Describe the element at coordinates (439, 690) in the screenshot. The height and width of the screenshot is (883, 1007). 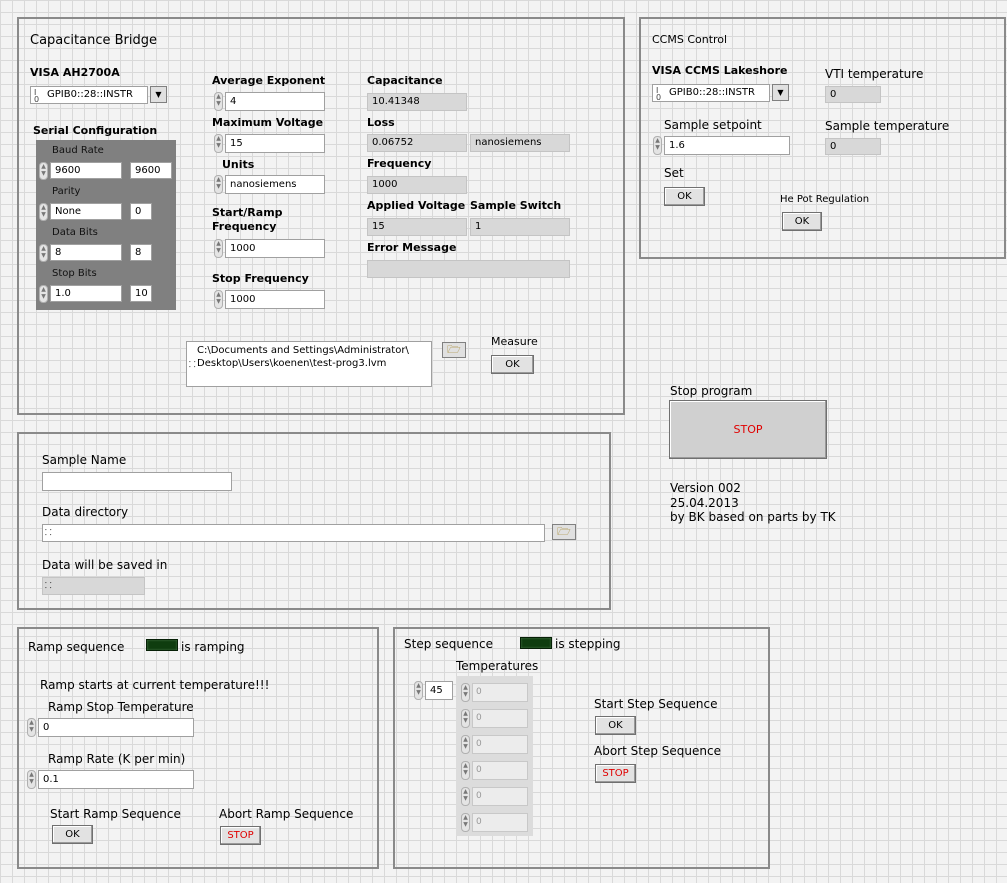
I see `step-index-input: 45` at that location.